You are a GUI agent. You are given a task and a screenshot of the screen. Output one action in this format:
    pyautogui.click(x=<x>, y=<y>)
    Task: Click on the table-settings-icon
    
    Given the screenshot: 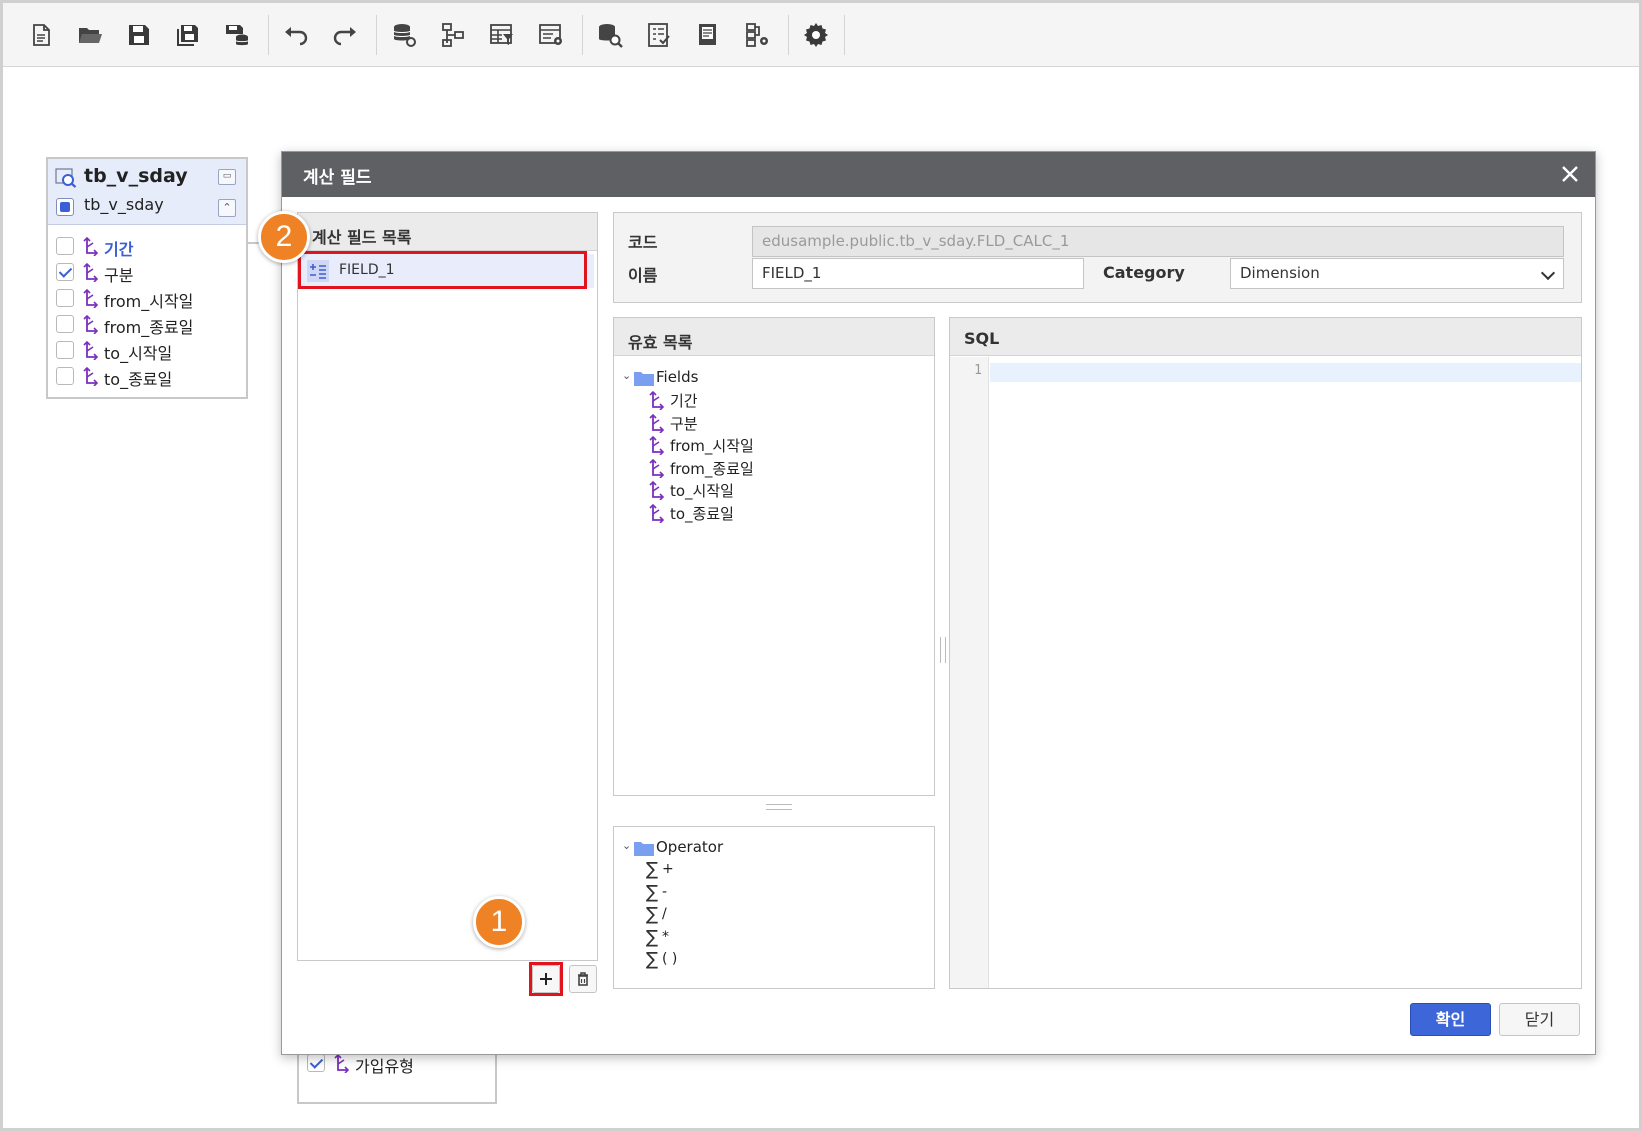 What is the action you would take?
    pyautogui.click(x=551, y=35)
    